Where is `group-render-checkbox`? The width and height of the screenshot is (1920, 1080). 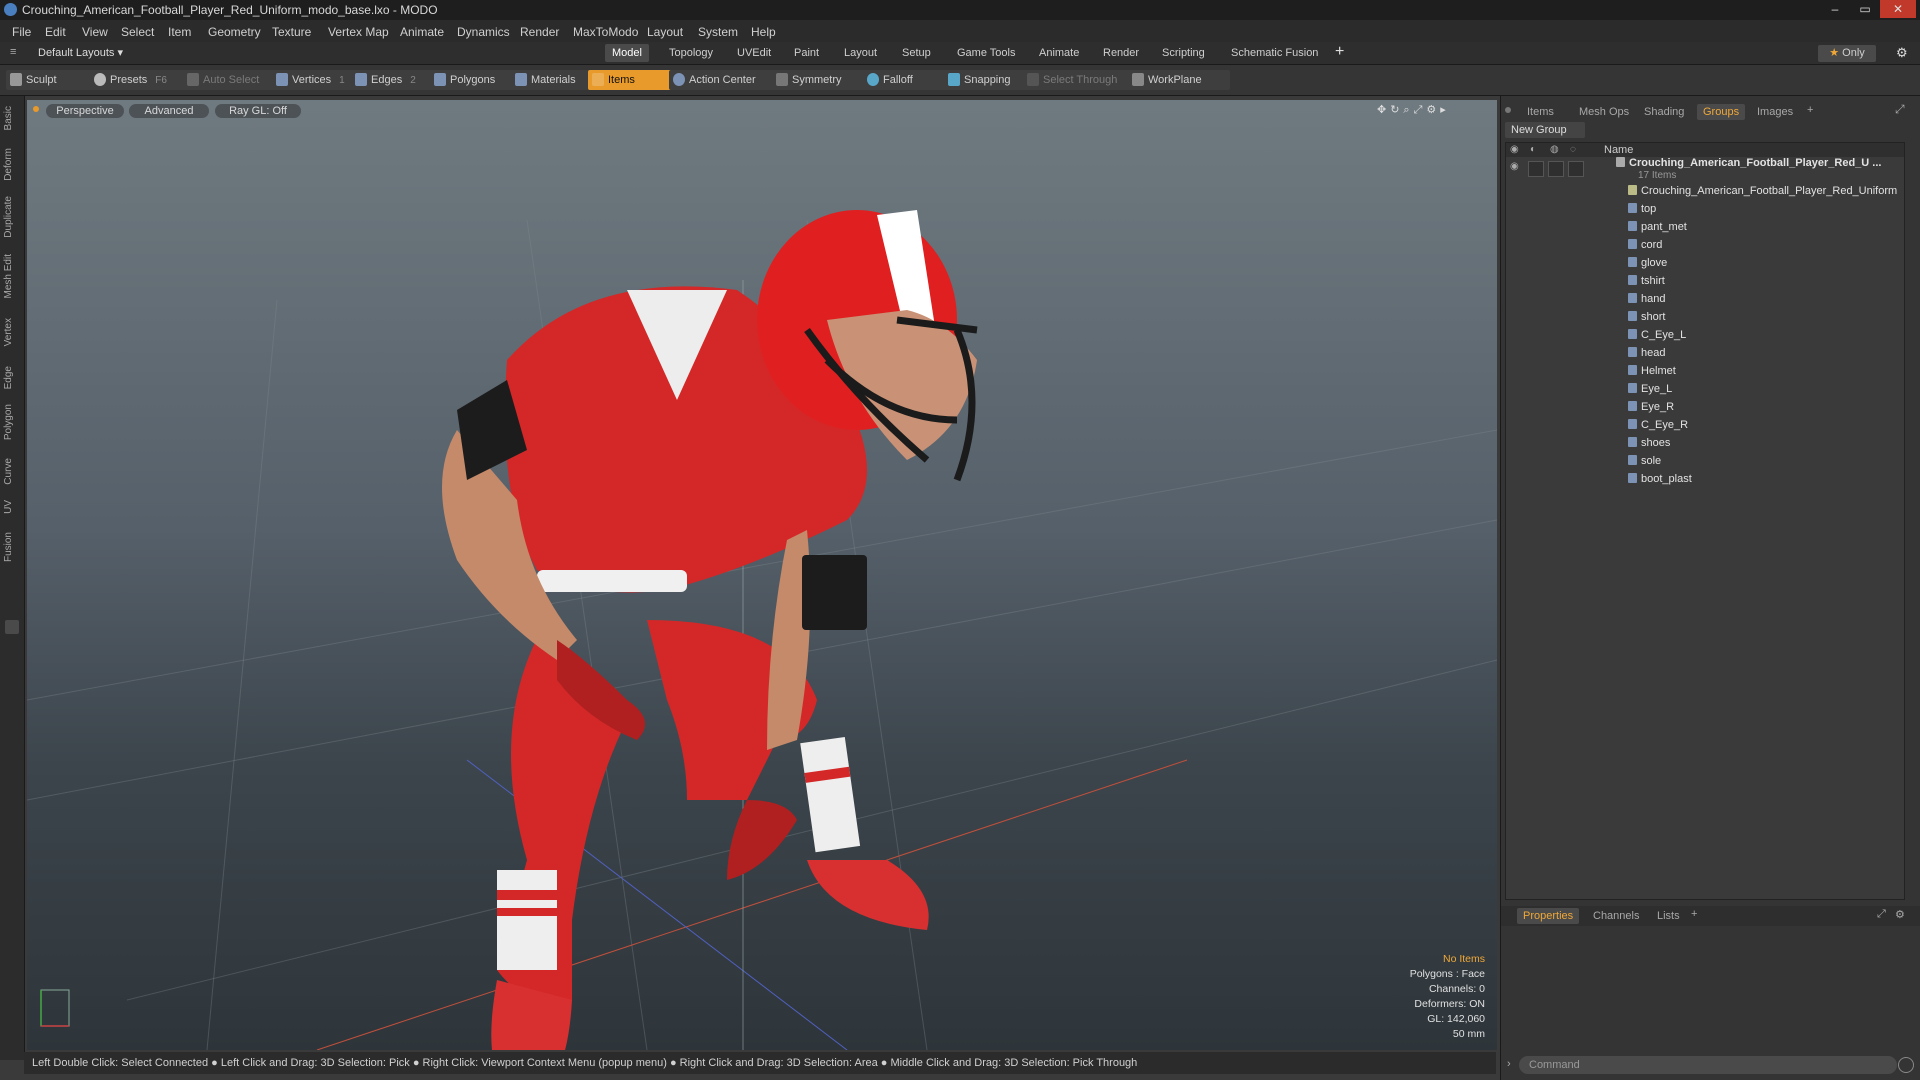
group-render-checkbox is located at coordinates (1536, 169).